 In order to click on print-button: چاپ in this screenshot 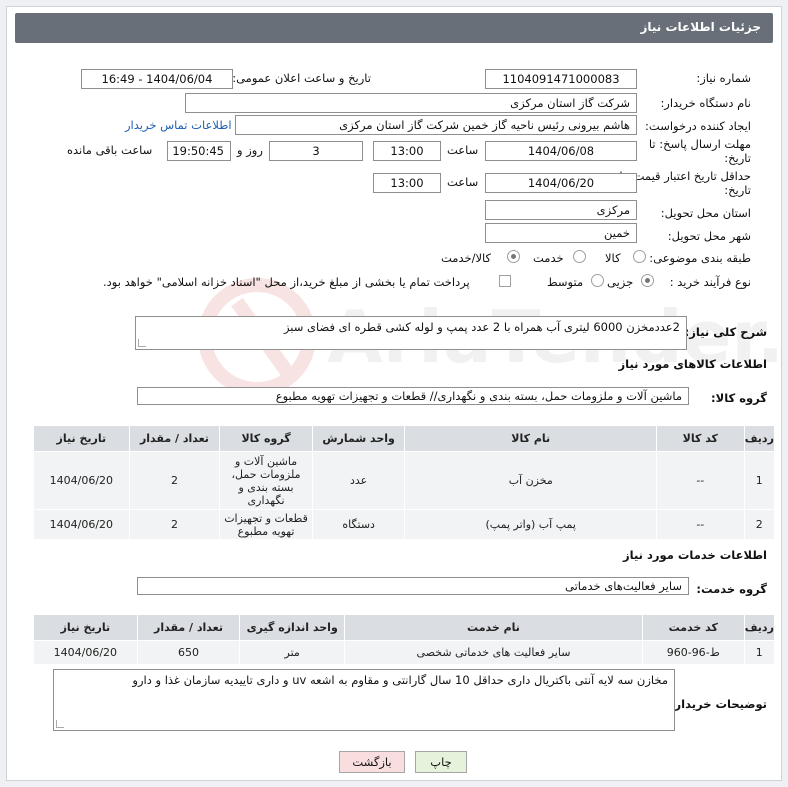, I will do `click(441, 762)`.